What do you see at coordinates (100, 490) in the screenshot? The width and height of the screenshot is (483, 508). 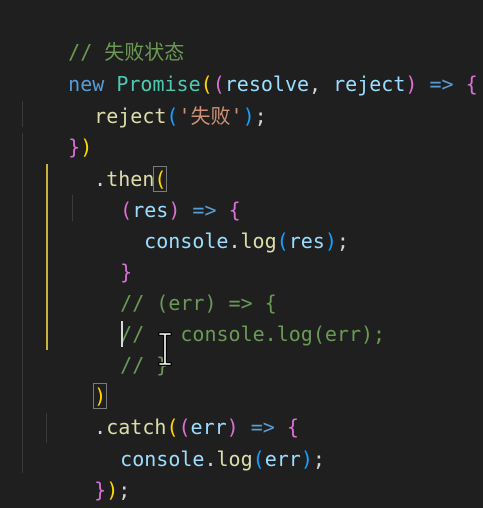 I see `code-bracket: }` at bounding box center [100, 490].